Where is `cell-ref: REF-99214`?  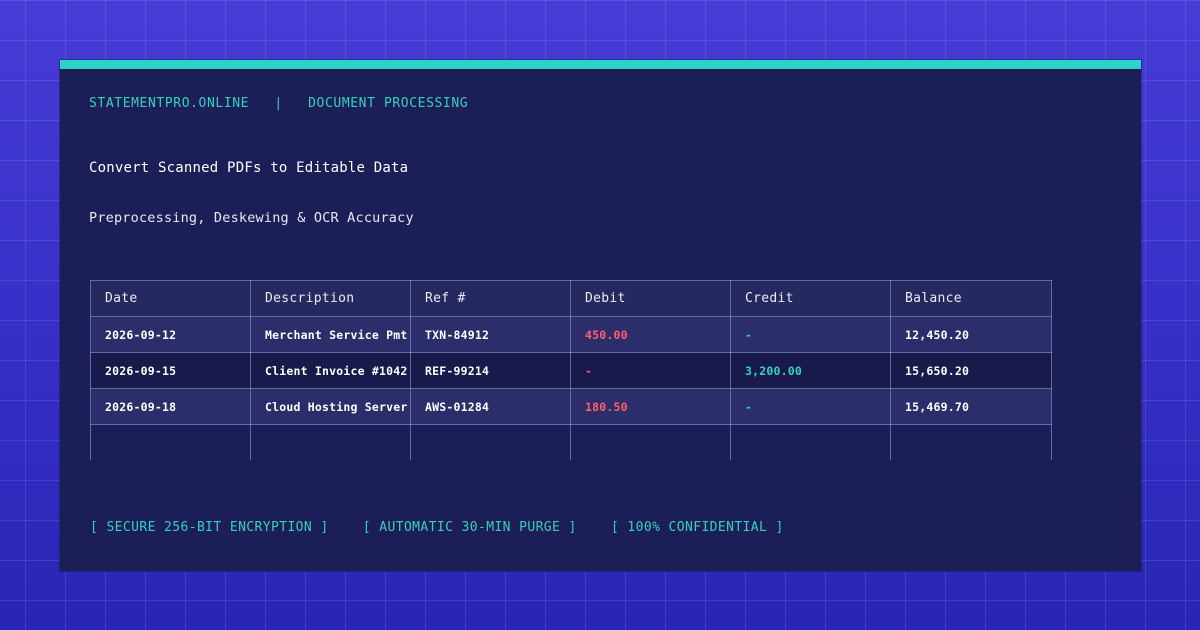
cell-ref: REF-99214 is located at coordinates (490, 370).